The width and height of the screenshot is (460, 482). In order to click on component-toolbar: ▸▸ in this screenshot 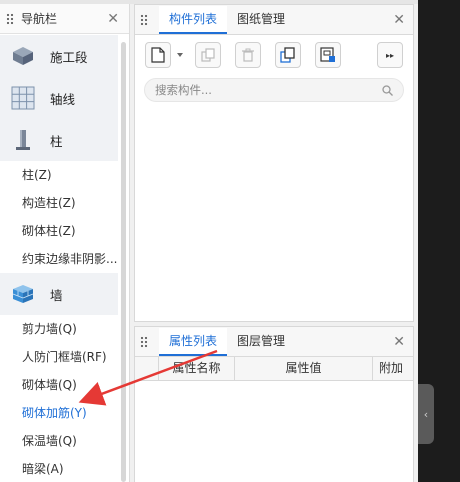, I will do `click(274, 55)`.